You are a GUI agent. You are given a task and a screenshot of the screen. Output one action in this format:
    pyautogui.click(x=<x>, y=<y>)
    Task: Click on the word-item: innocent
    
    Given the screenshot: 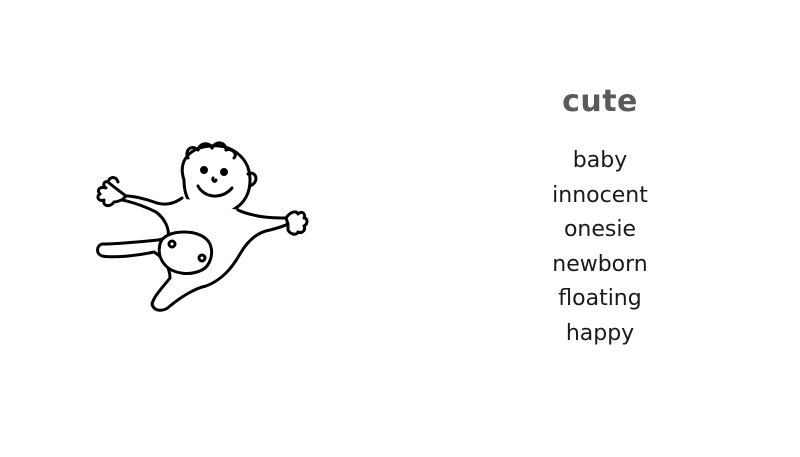 What is the action you would take?
    pyautogui.click(x=600, y=195)
    